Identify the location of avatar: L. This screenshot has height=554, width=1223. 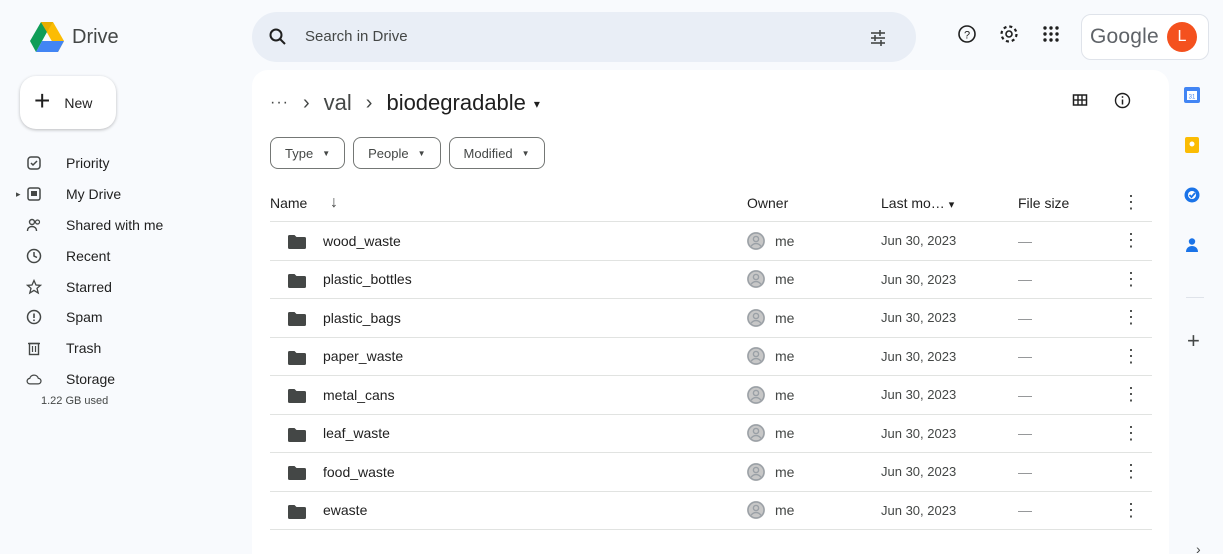
(1181, 37).